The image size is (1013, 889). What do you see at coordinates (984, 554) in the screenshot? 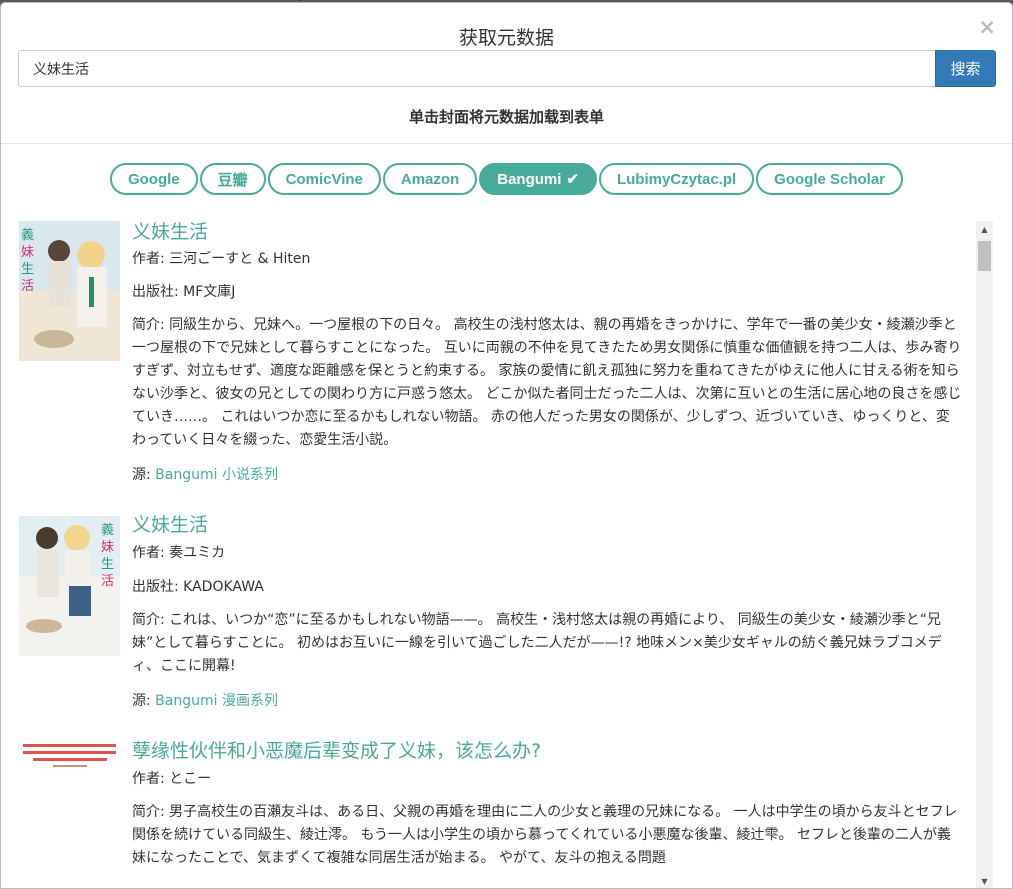
I see `results-scrollbar: ▲ ▼` at bounding box center [984, 554].